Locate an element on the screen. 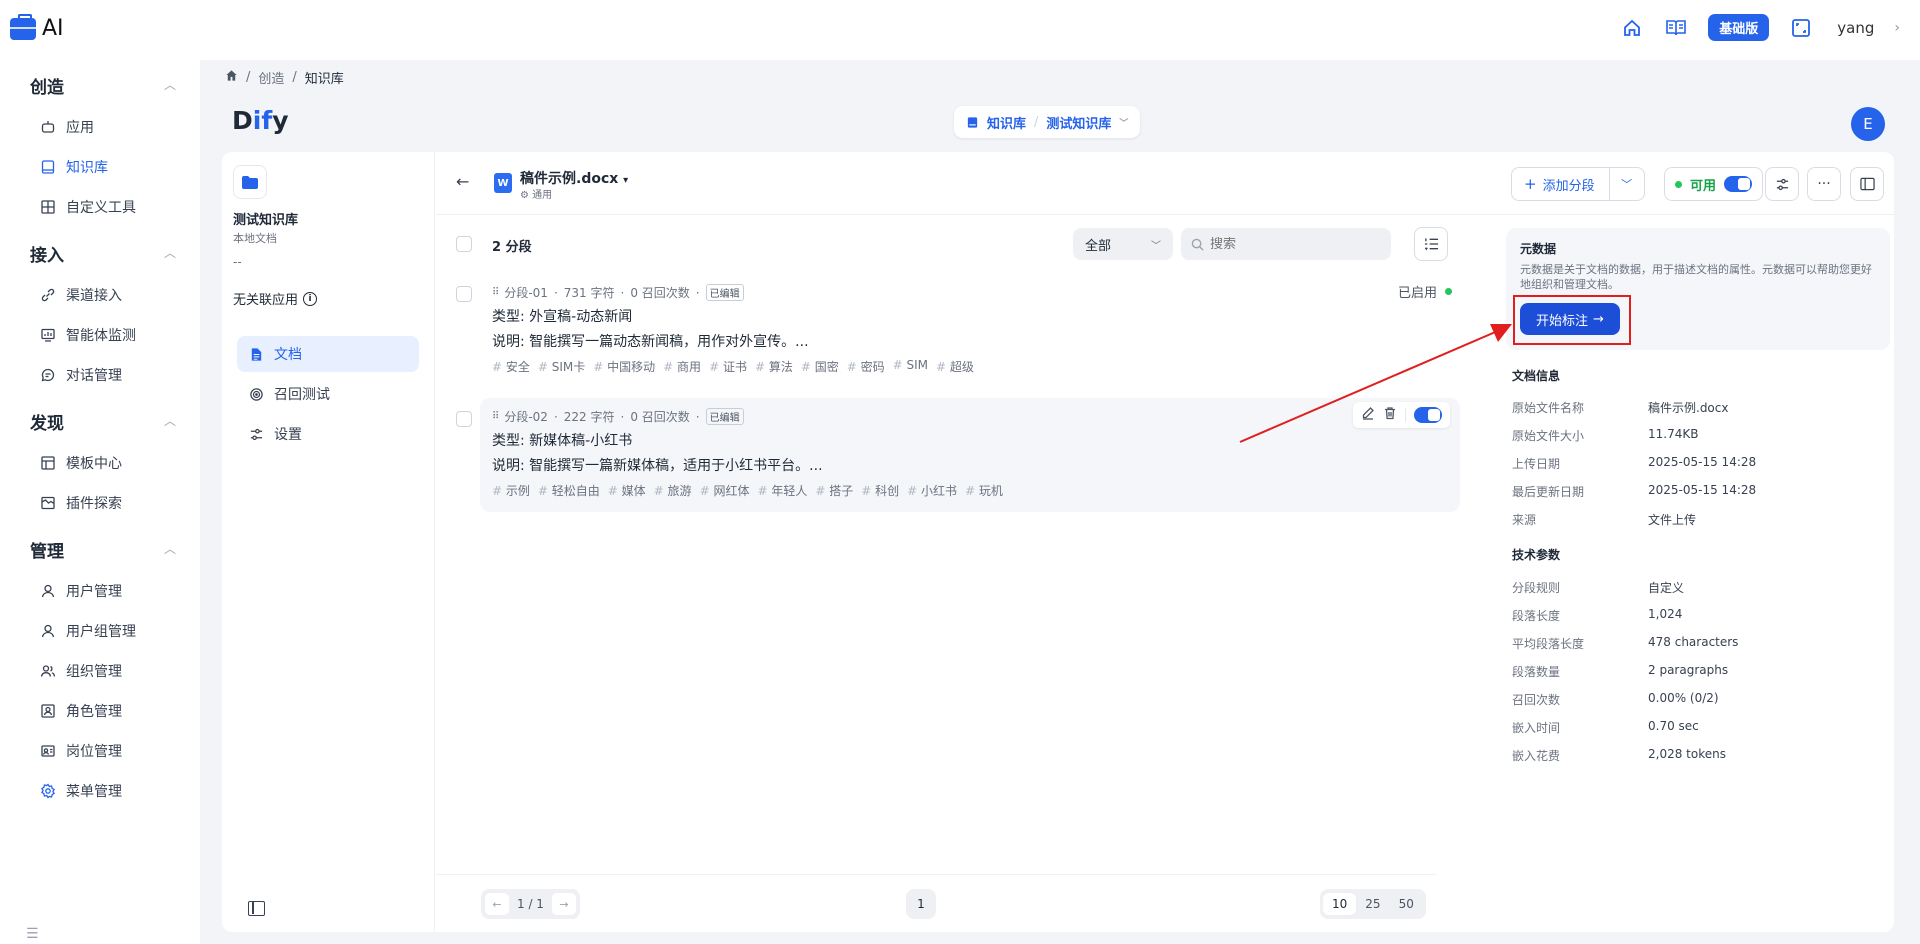  word-file-icon: W is located at coordinates (503, 183).